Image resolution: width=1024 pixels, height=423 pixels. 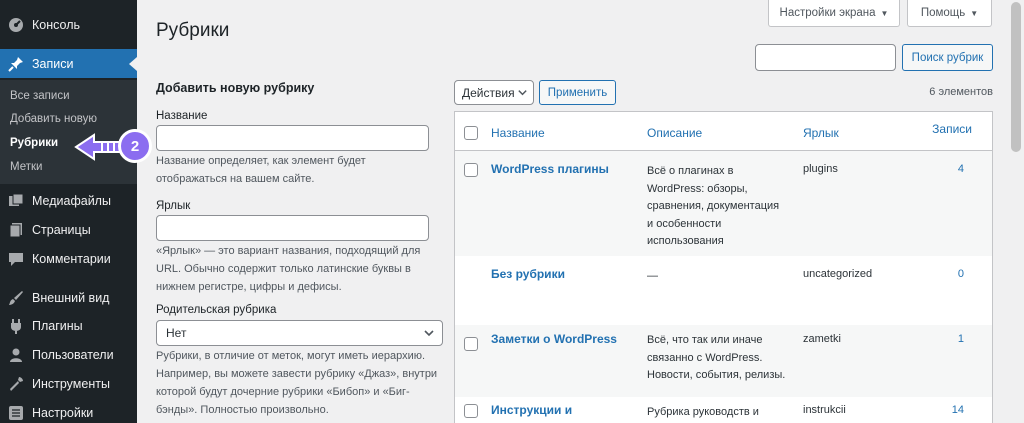 I want to click on search-categories-button: Поиск рубрик, so click(x=947, y=57).